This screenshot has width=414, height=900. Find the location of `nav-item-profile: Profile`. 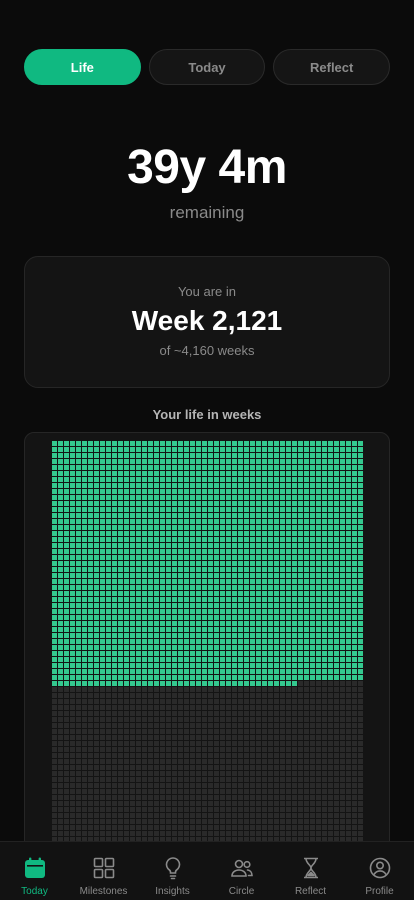

nav-item-profile: Profile is located at coordinates (379, 871).